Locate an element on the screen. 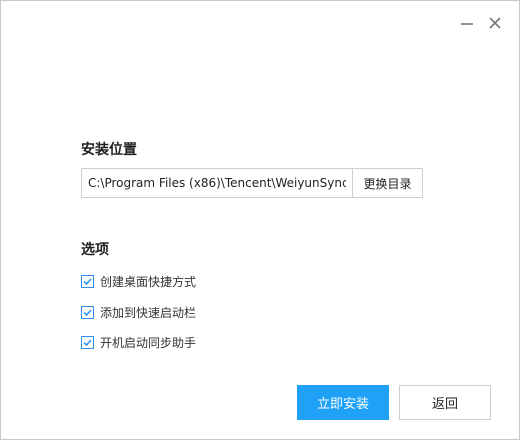  option-desktop-shortcut: 创建桌面快捷方式 is located at coordinates (138, 281).